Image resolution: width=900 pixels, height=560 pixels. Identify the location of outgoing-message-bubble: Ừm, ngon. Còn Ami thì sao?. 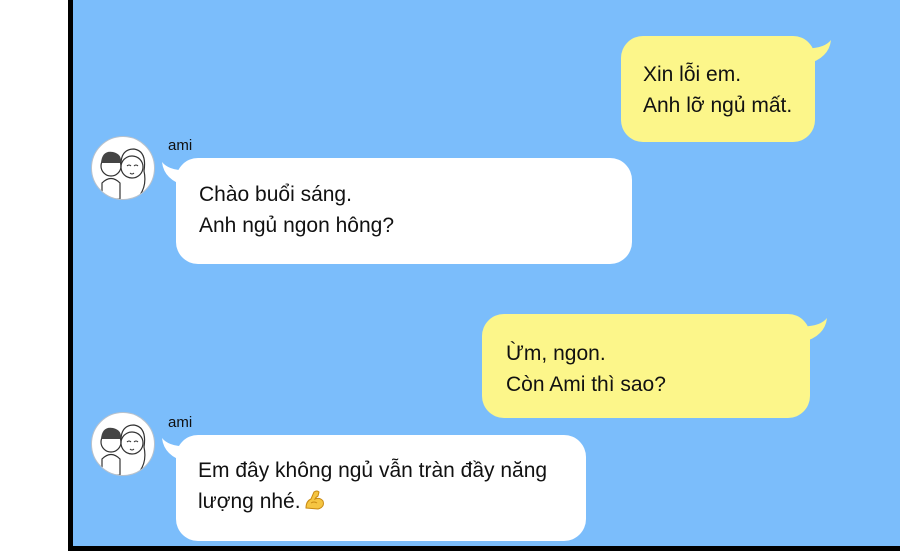
(646, 366).